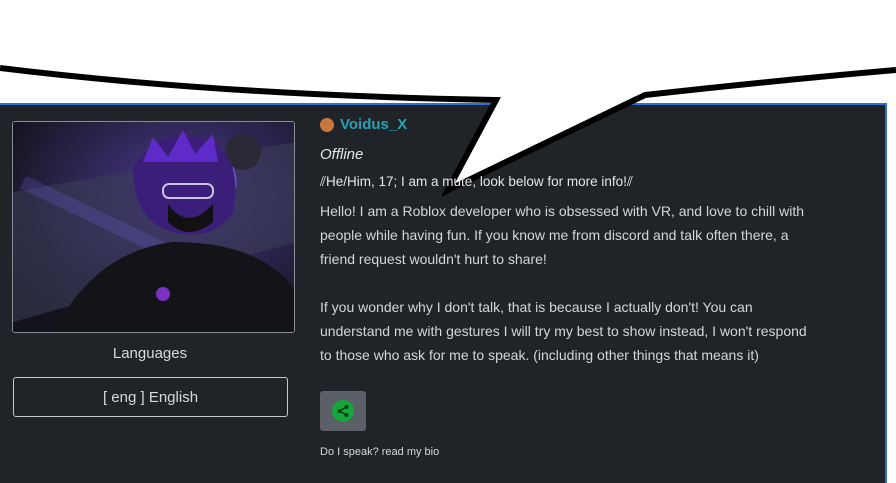 The height and width of the screenshot is (483, 896). I want to click on username-link: Voidus_X, so click(373, 124).